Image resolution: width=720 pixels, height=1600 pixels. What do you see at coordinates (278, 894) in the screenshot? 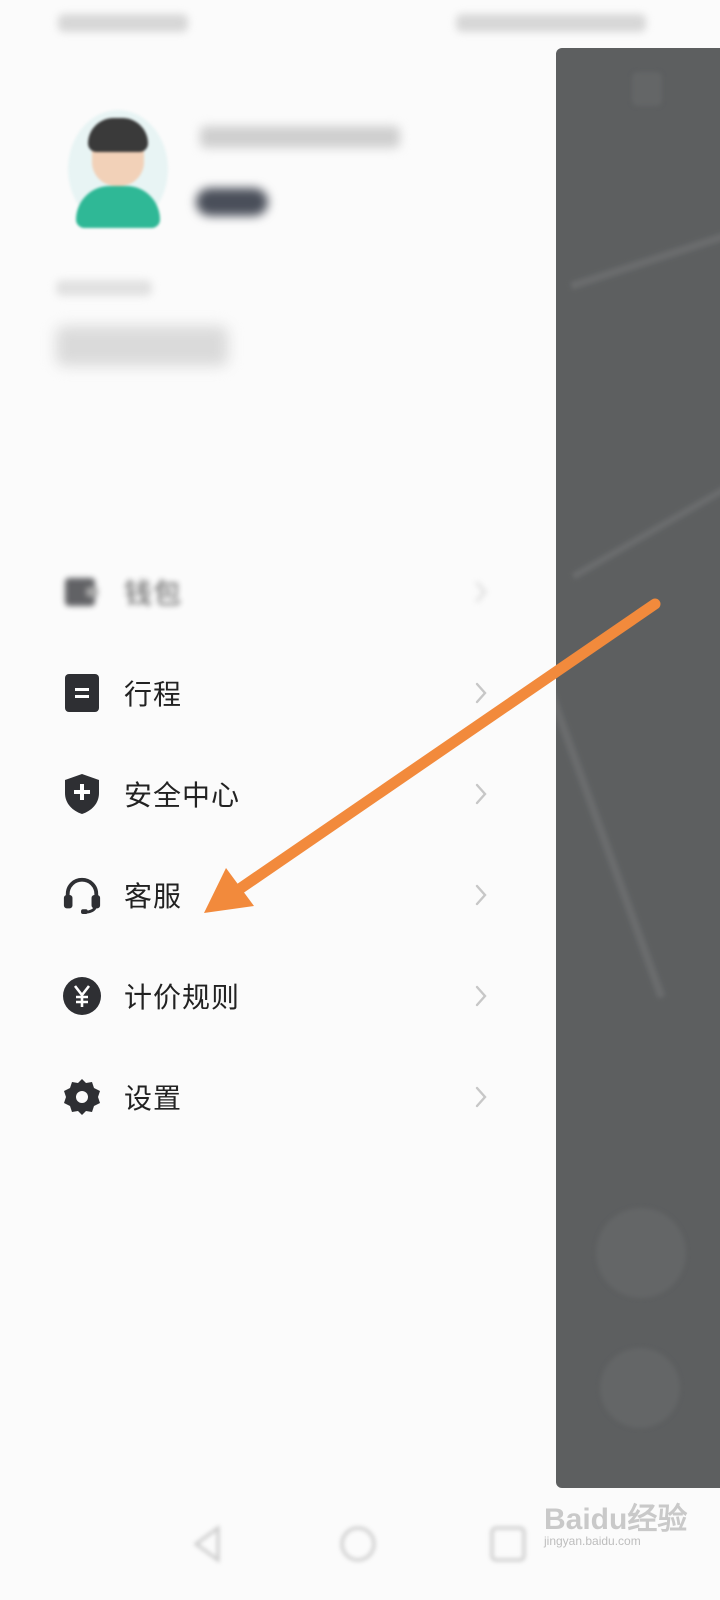
I see `menu-item-customer-service: 客服` at bounding box center [278, 894].